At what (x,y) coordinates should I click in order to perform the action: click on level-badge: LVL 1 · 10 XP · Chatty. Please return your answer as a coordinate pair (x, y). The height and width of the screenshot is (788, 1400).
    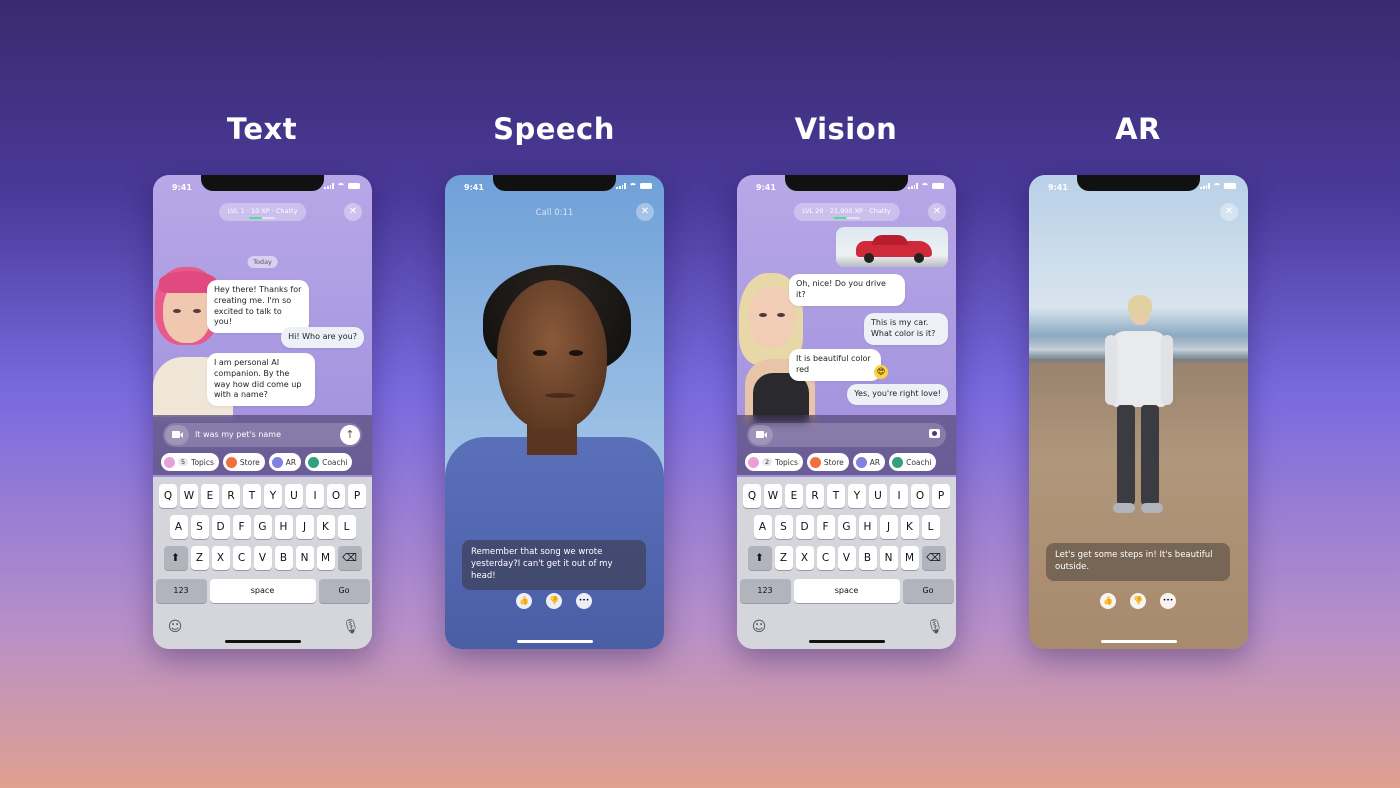
    Looking at the image, I should click on (262, 212).